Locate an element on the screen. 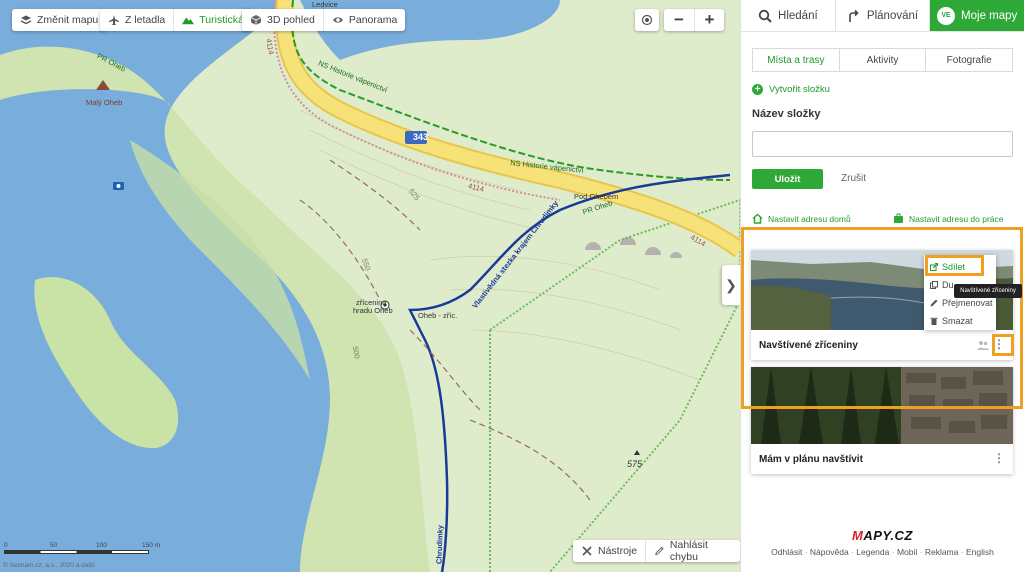  content-tabs: Místa a trasy Aktivity Fotografie is located at coordinates (882, 60).